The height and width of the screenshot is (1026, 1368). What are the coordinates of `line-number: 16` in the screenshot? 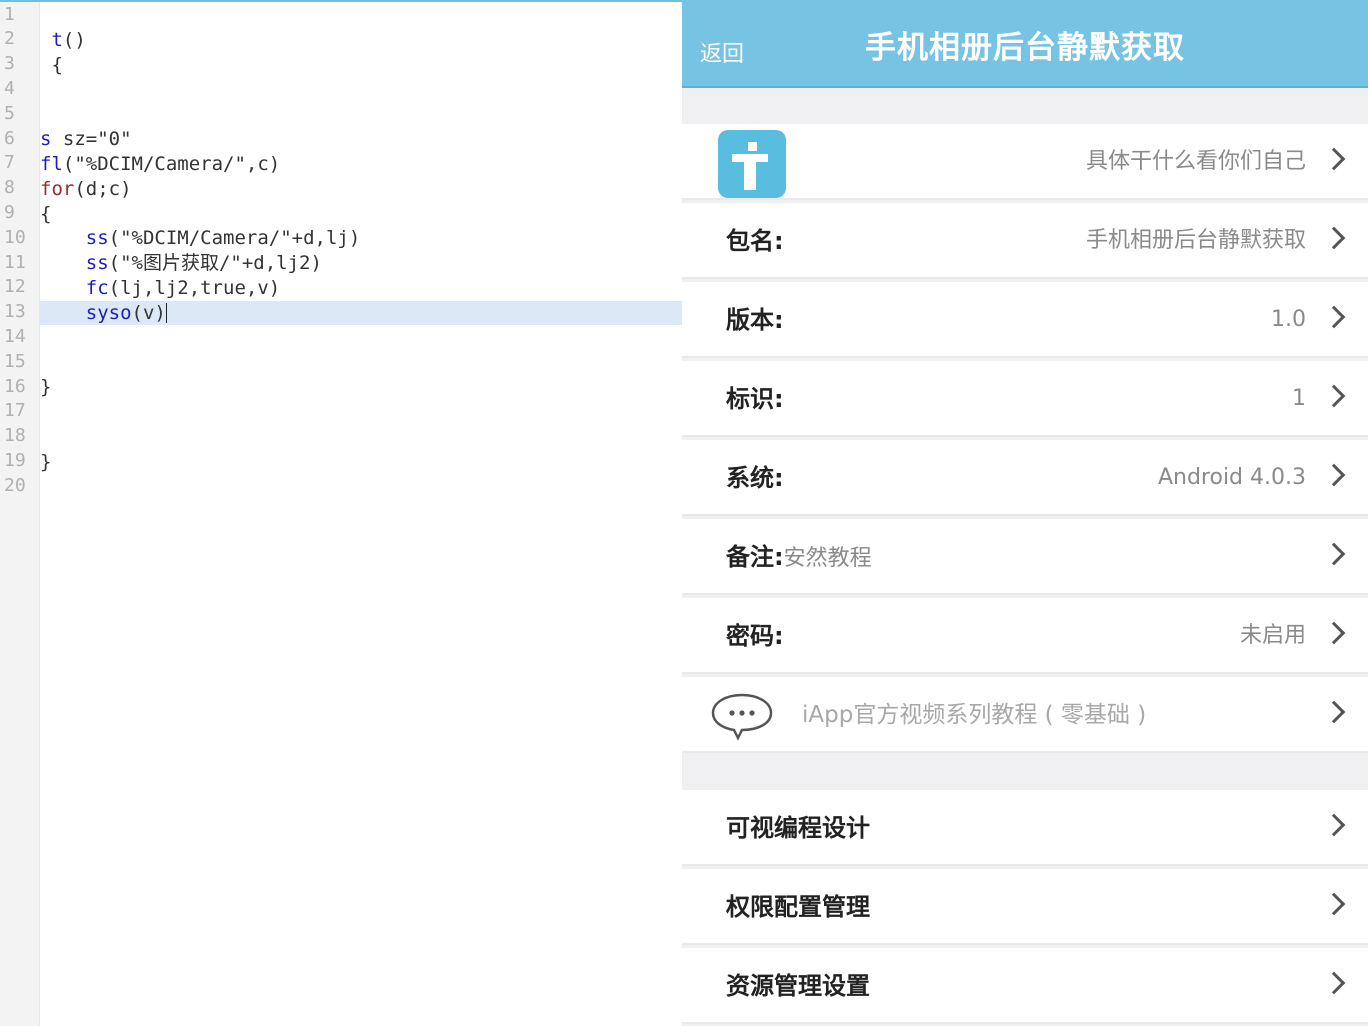 It's located at (15, 386).